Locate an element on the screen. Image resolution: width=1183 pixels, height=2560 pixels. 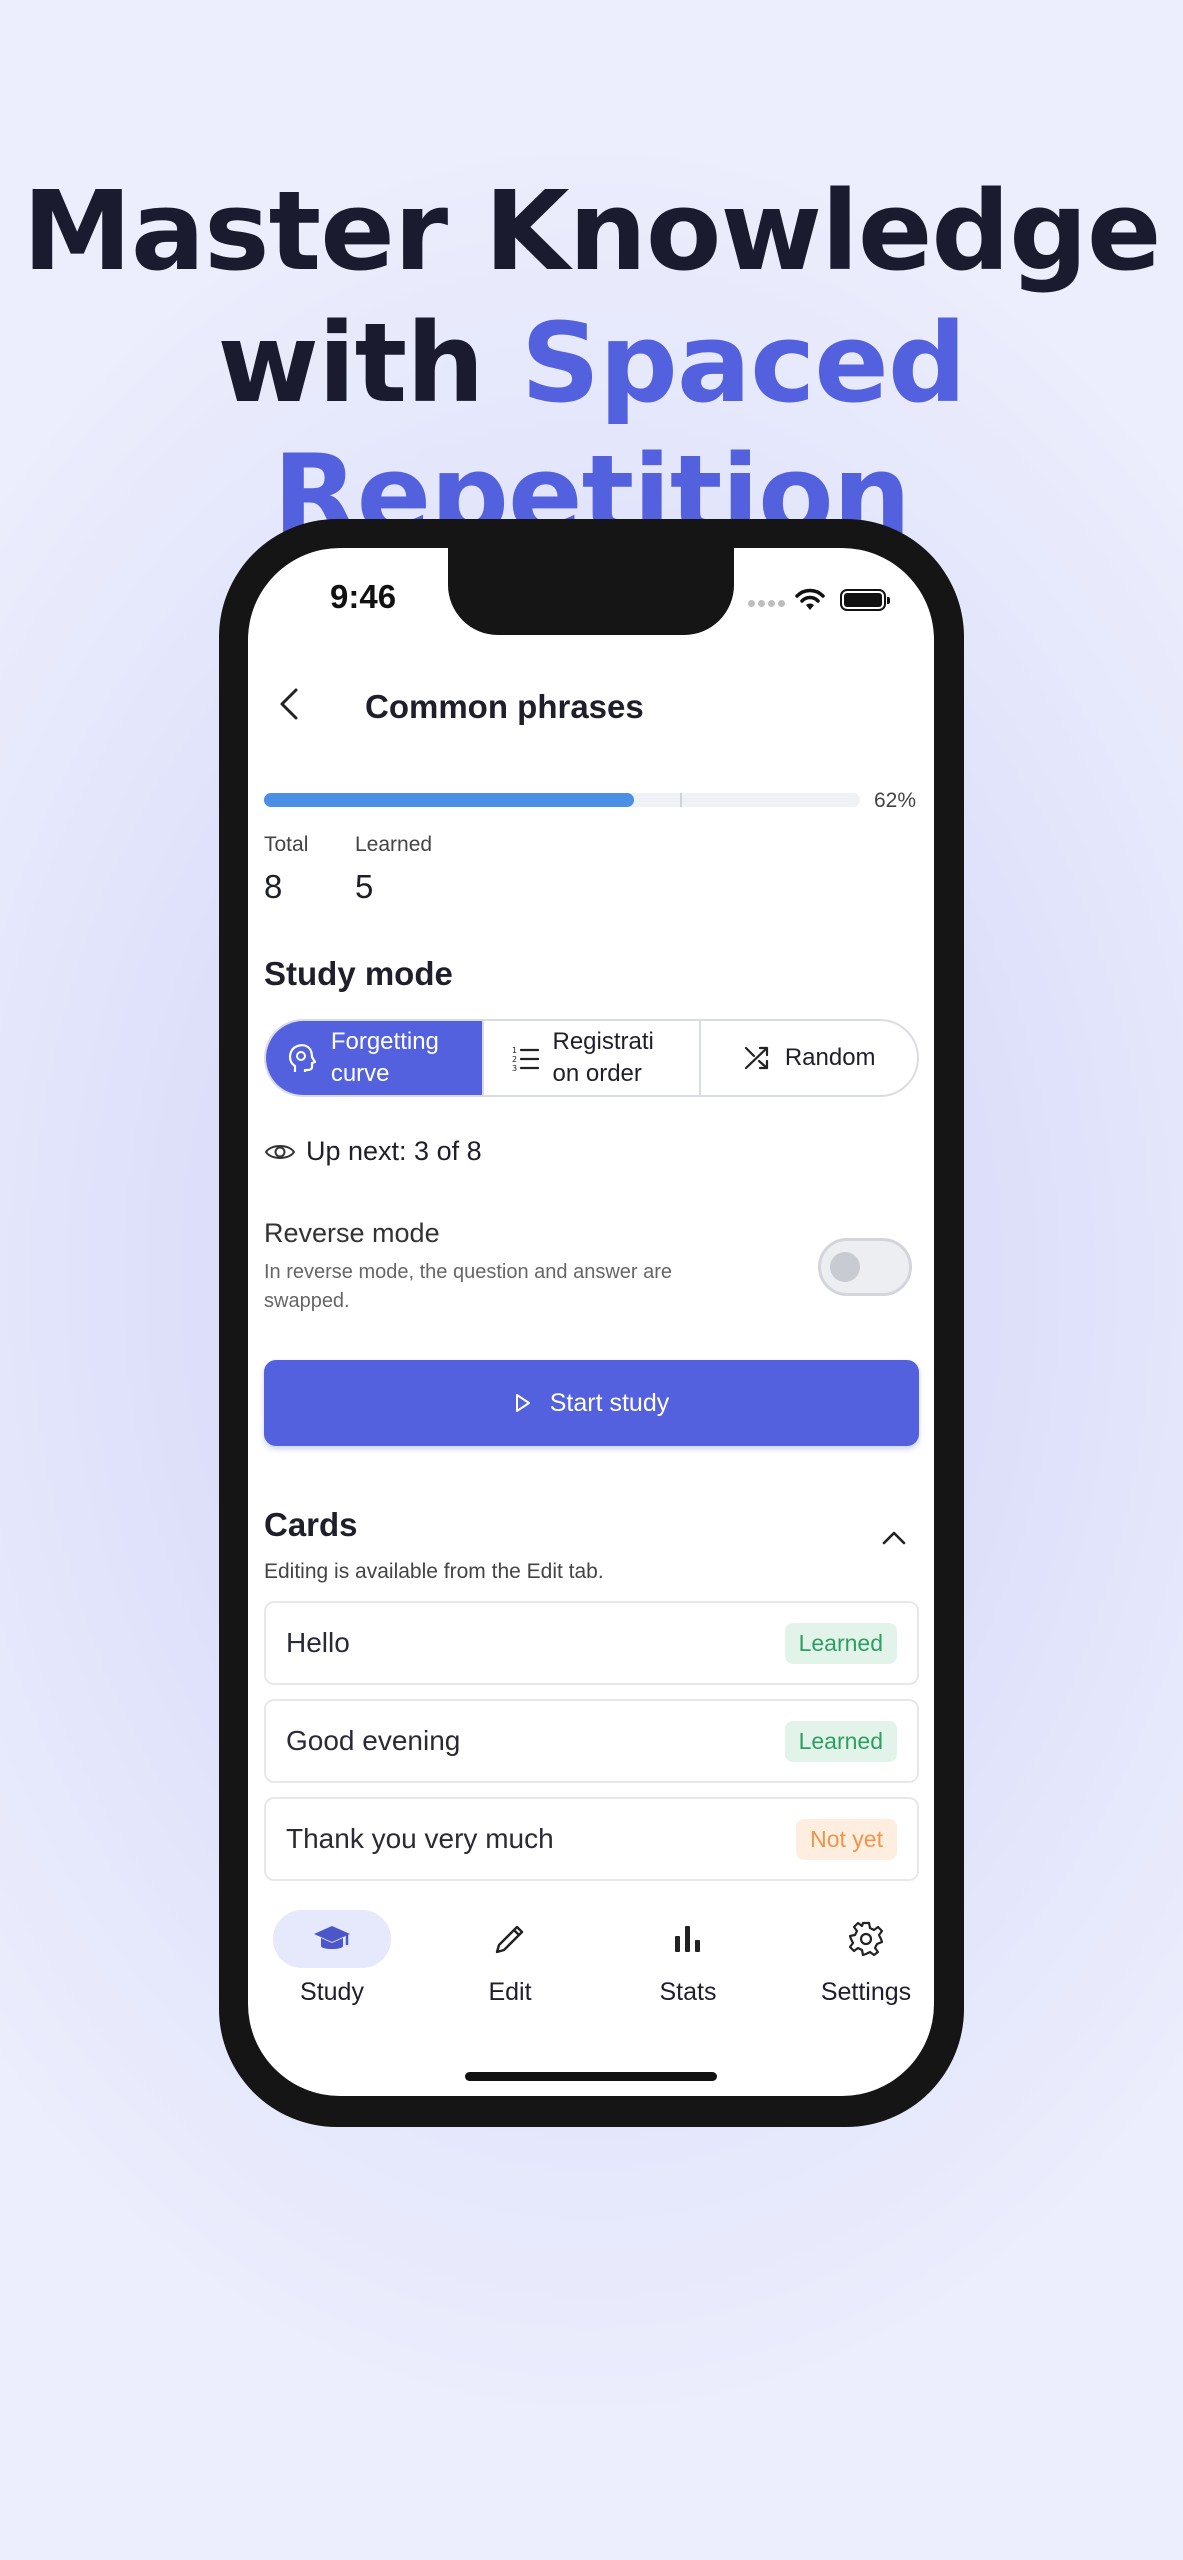
tab-edit: Edit is located at coordinates (510, 1965).